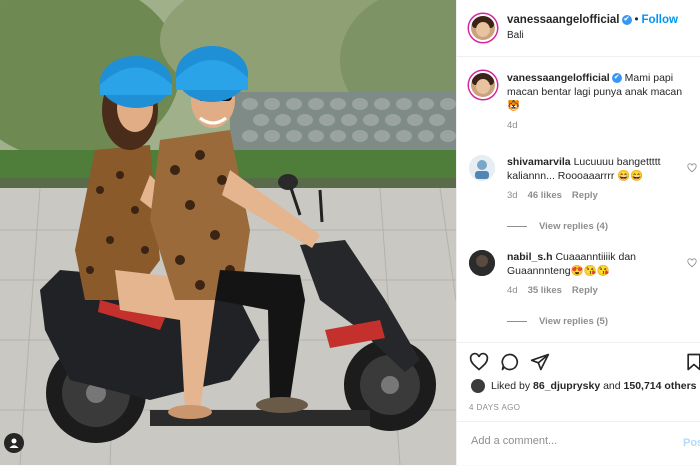 The width and height of the screenshot is (700, 466). I want to click on post-header: vanessaangelofficial ✔ • Follow Bali, so click(578, 28).